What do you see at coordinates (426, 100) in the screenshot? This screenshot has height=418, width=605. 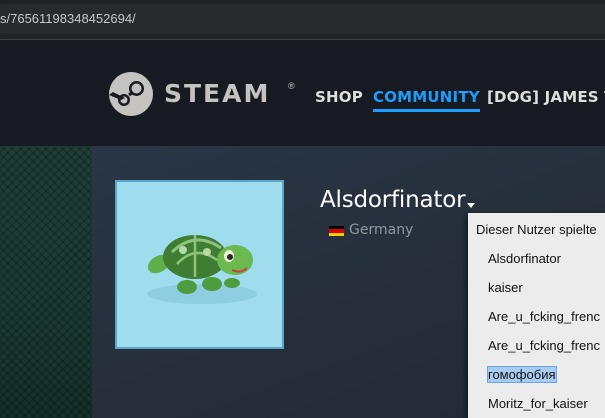 I see `nav-community: COMMUNITY` at bounding box center [426, 100].